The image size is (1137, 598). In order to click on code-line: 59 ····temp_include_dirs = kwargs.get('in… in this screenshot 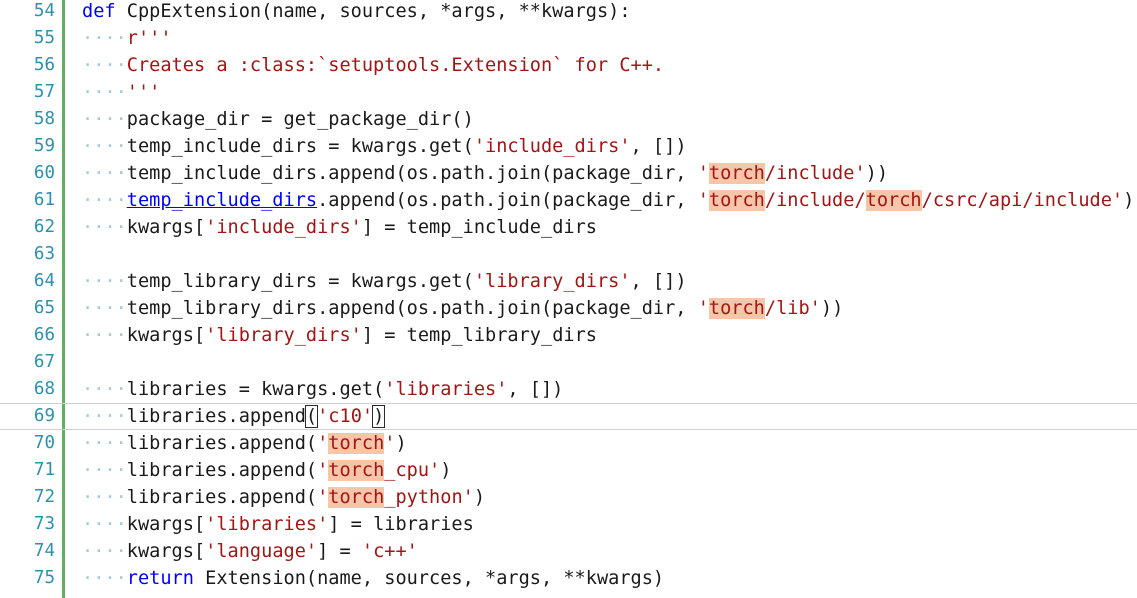, I will do `click(568, 146)`.